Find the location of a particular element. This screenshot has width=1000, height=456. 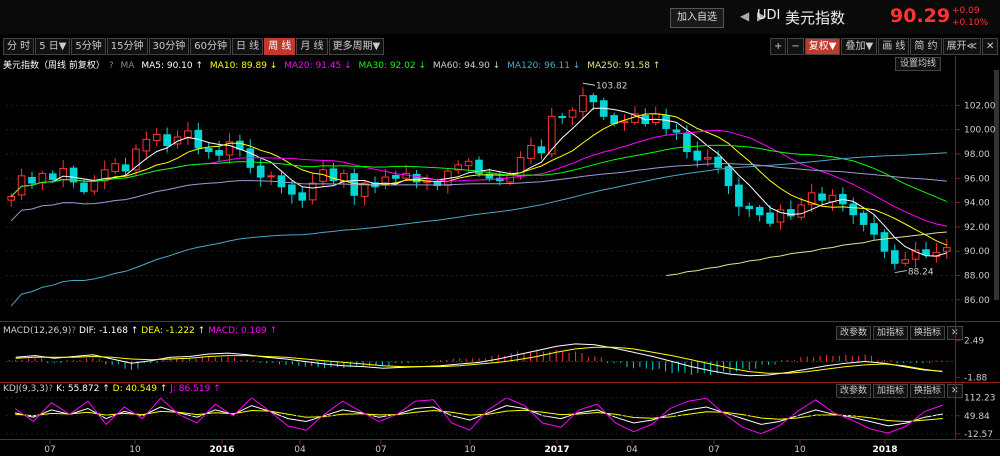

kdj-tick-label: 49.84 is located at coordinates (977, 417).